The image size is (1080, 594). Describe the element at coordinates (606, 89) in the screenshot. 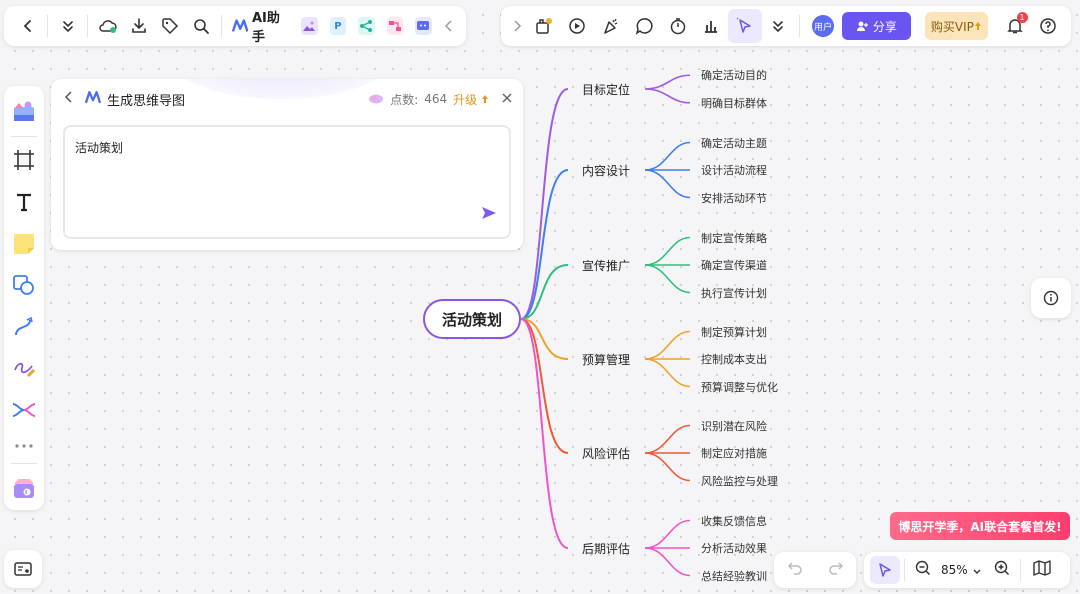

I see `mindmap-branch-node: 目标定位` at that location.